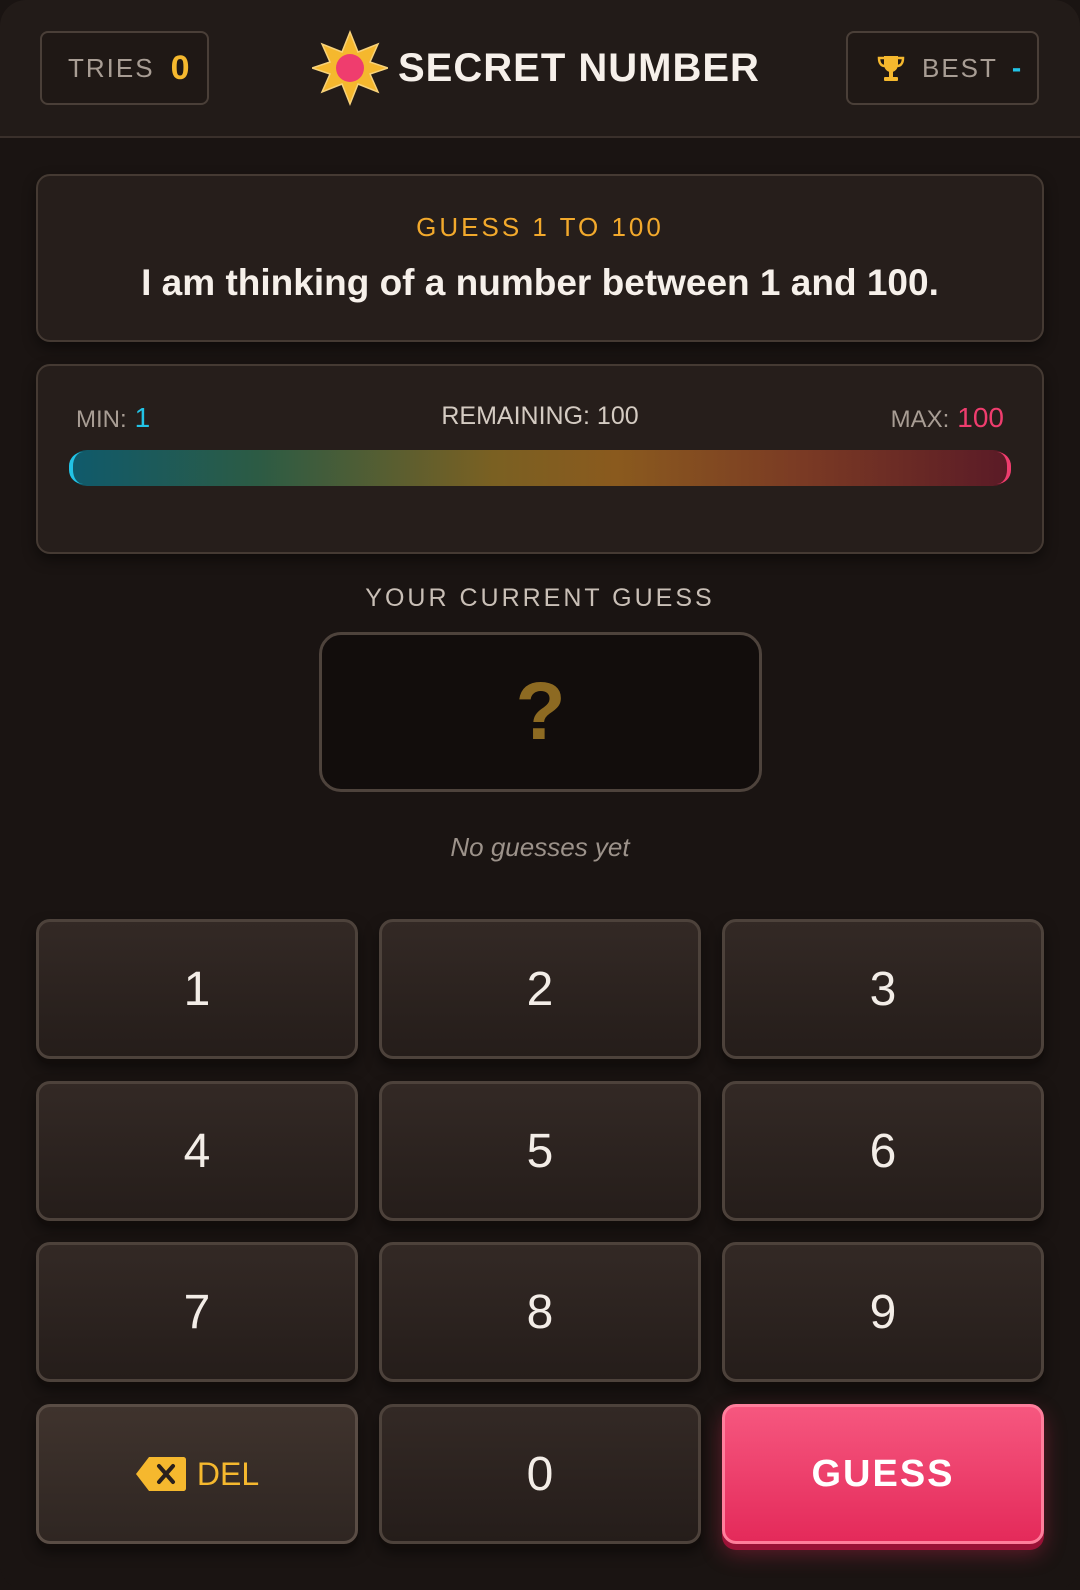 Image resolution: width=1080 pixels, height=1590 pixels. What do you see at coordinates (540, 989) in the screenshot?
I see `key-2: 2` at bounding box center [540, 989].